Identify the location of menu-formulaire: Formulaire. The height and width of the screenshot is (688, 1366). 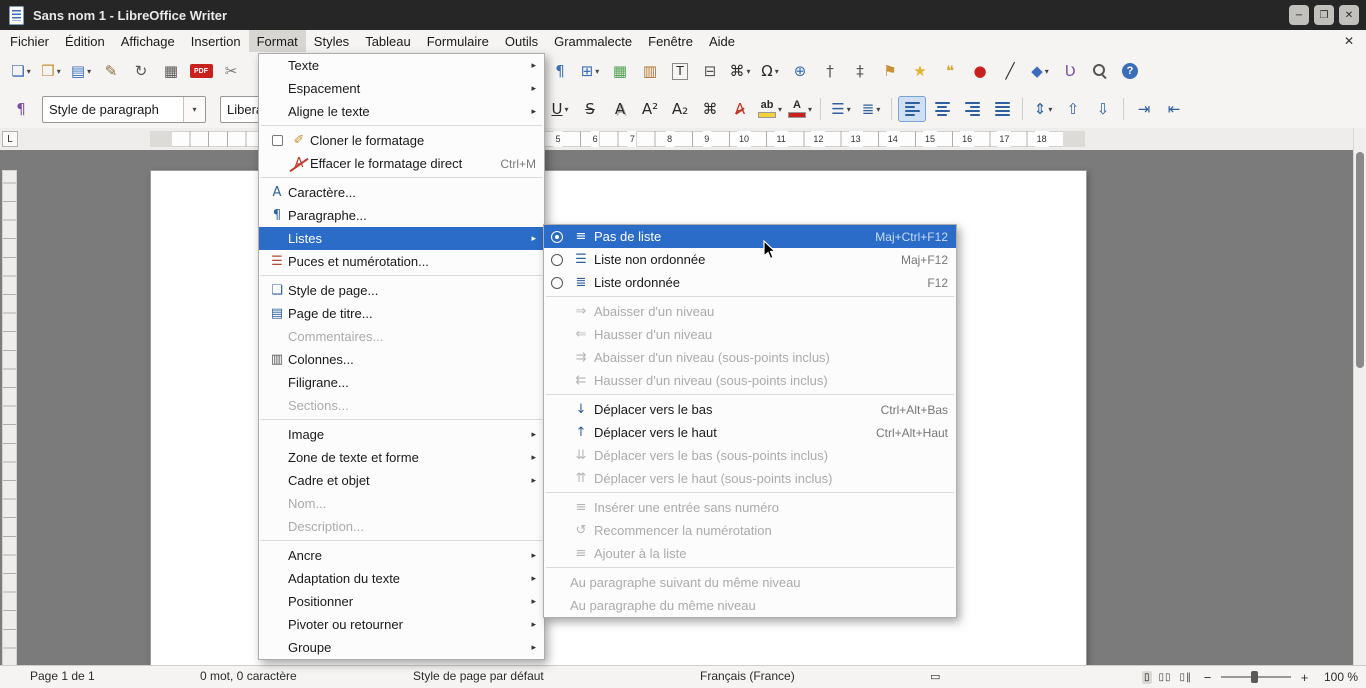
(458, 41).